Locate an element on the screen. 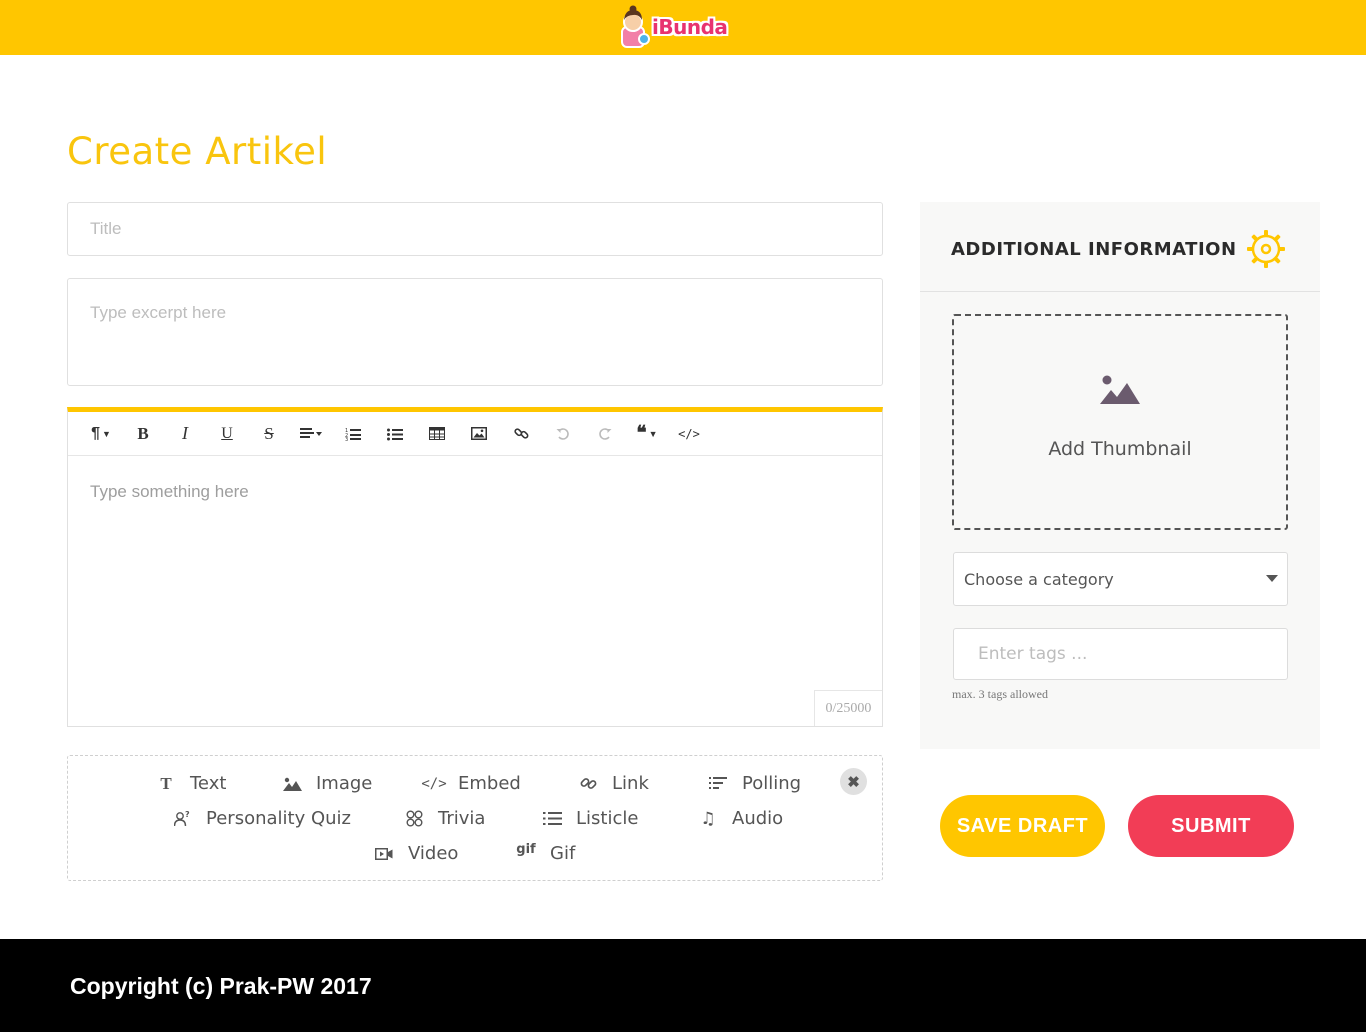 The width and height of the screenshot is (1366, 1032). undo-icon is located at coordinates (563, 434).